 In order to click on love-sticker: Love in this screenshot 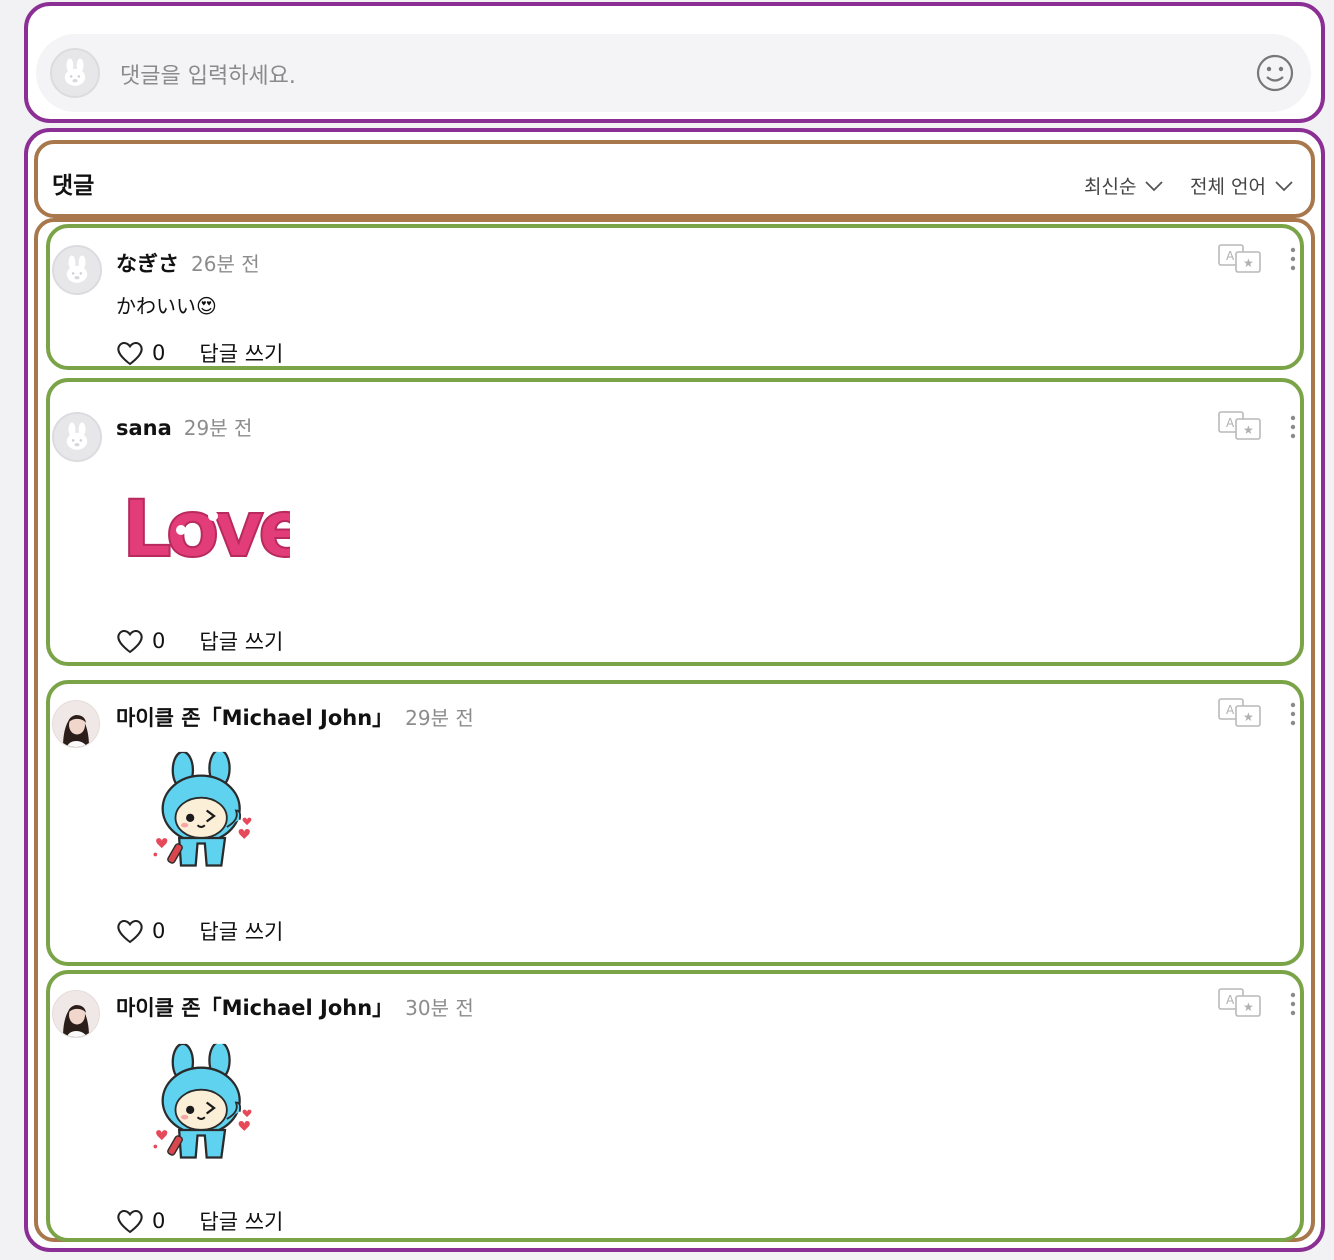, I will do `click(205, 524)`.